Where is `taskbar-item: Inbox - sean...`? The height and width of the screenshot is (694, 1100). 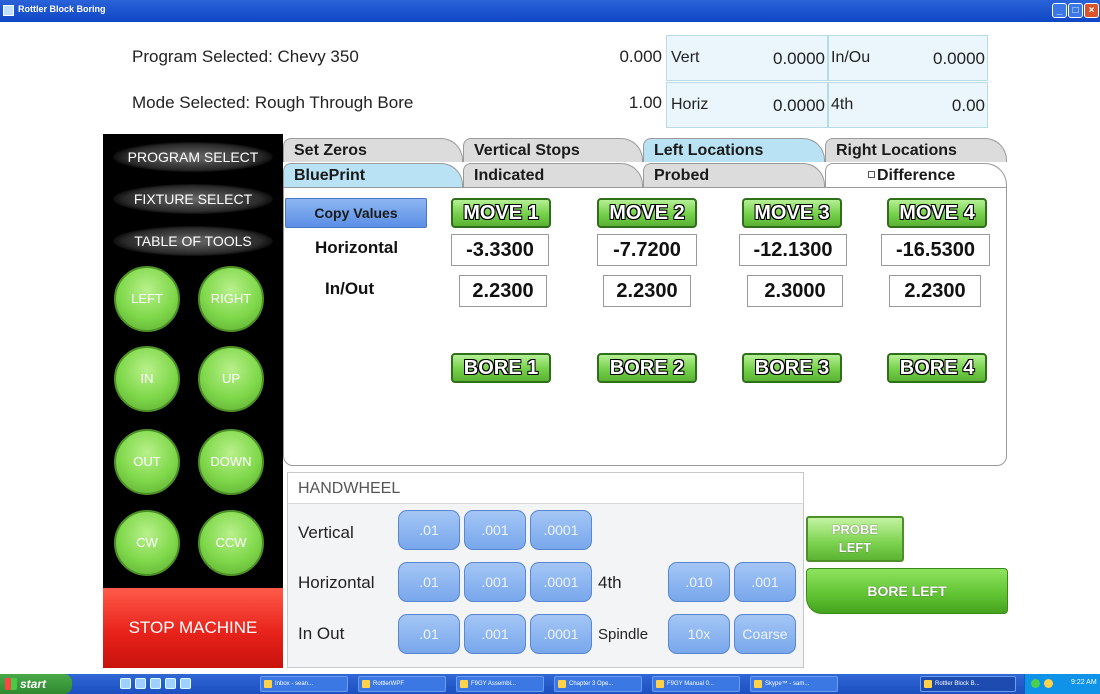 taskbar-item: Inbox - sean... is located at coordinates (304, 684).